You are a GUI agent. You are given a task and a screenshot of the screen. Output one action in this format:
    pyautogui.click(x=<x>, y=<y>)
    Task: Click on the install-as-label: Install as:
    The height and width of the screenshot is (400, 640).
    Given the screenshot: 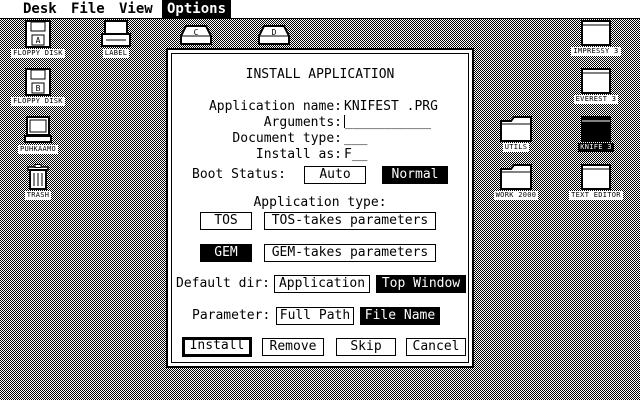 What is the action you would take?
    pyautogui.click(x=298, y=154)
    